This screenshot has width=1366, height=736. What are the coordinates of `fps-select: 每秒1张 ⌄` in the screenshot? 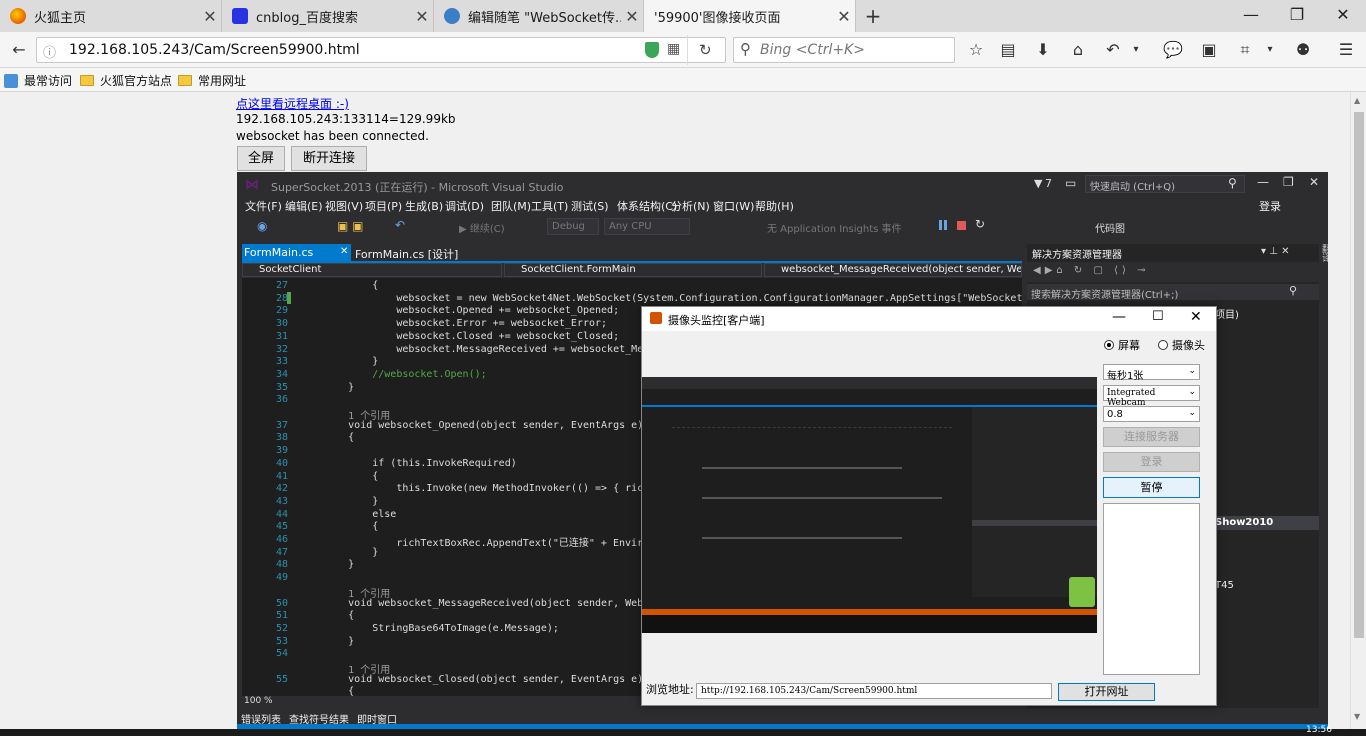 It's located at (1151, 373).